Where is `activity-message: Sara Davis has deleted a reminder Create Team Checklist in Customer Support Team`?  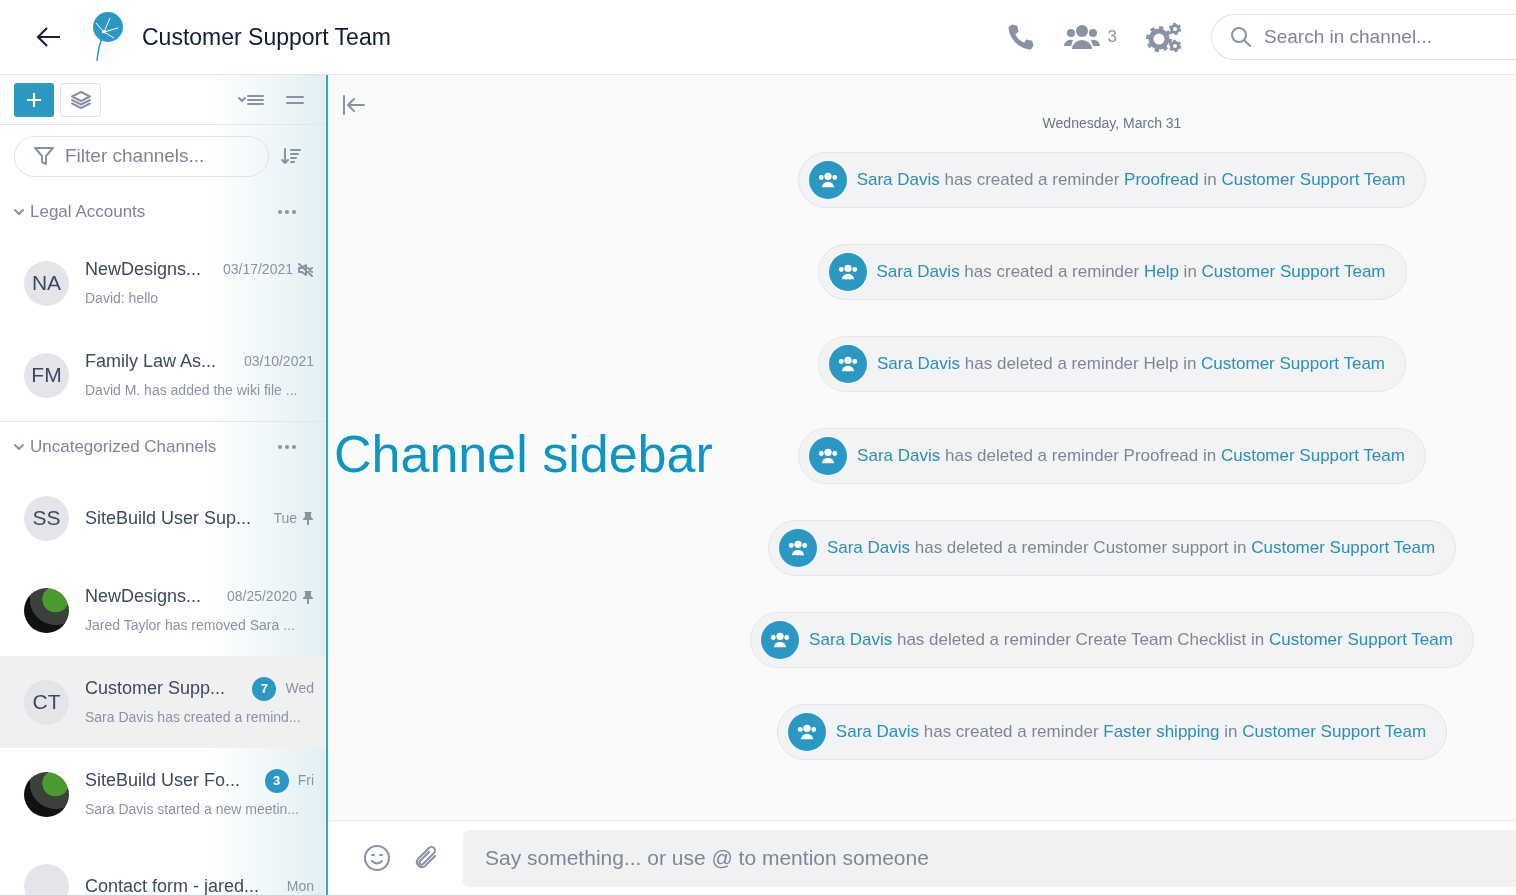 activity-message: Sara Davis has deleted a reminder Create Team Checklist in Customer Support Team is located at coordinates (1131, 640).